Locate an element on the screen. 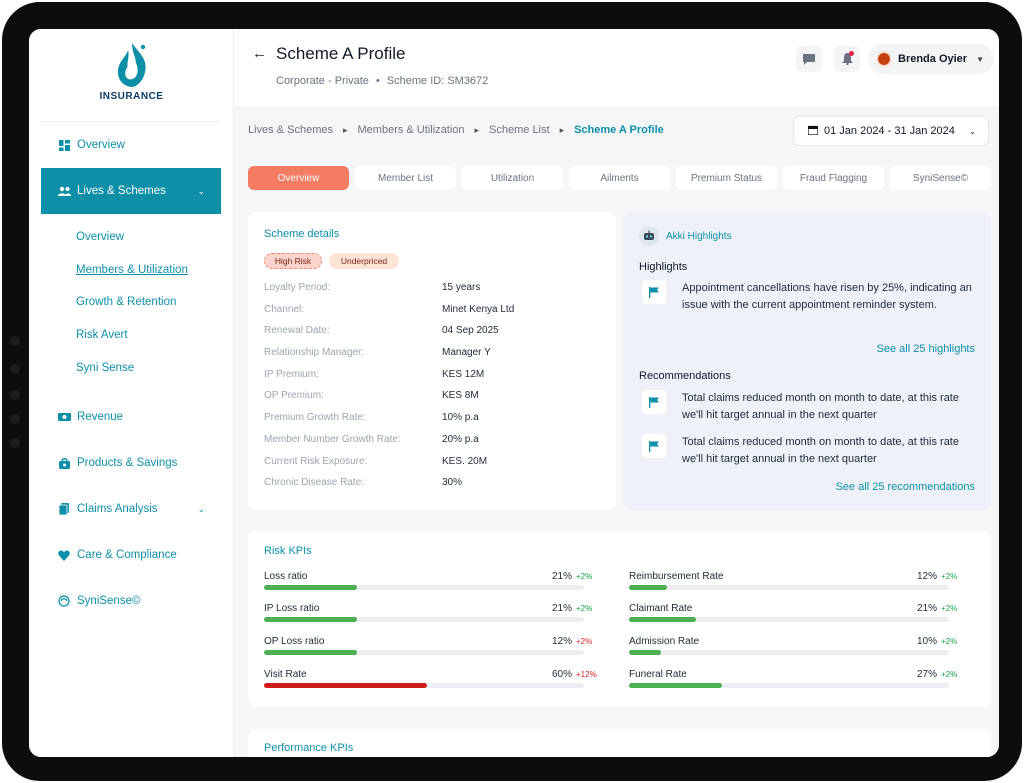  logo: INSURANCE is located at coordinates (131, 71).